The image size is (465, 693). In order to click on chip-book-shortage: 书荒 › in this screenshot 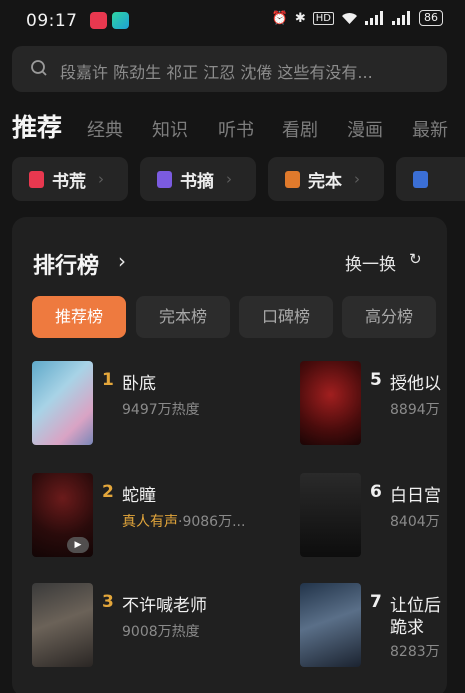, I will do `click(70, 179)`.